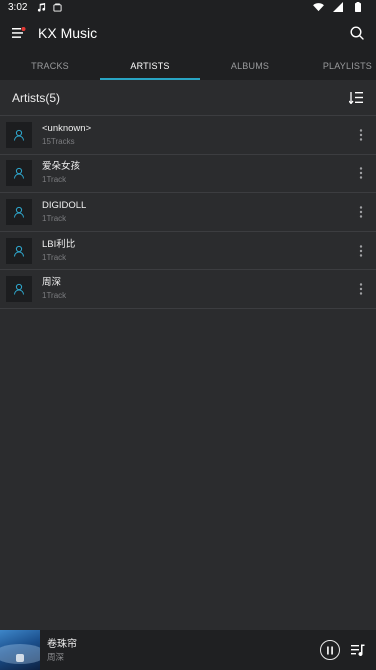 This screenshot has height=670, width=376. I want to click on app-bar: KX Music, so click(188, 33).